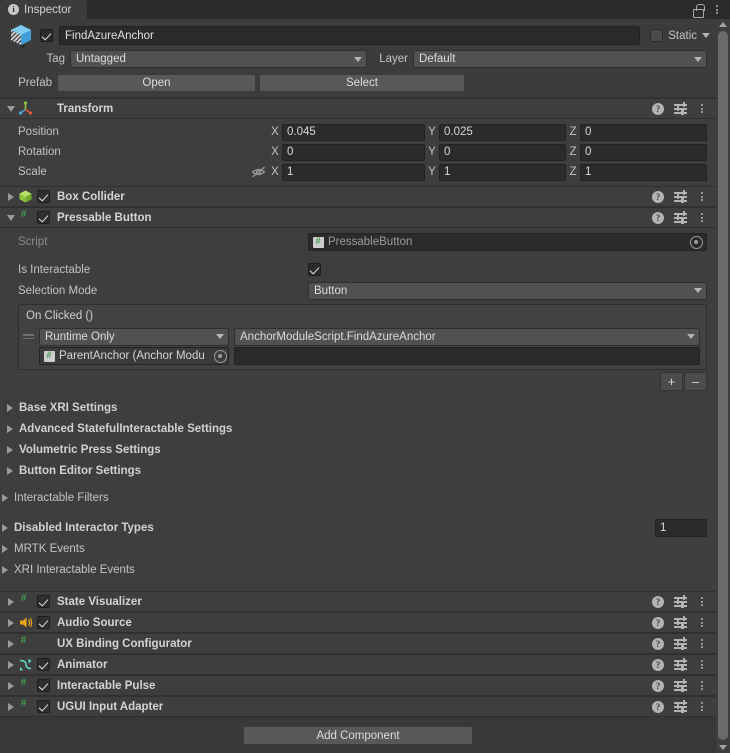 Image resolution: width=730 pixels, height=753 pixels. Describe the element at coordinates (11, 217) in the screenshot. I see `pressable-button-foldout-toggle` at that location.